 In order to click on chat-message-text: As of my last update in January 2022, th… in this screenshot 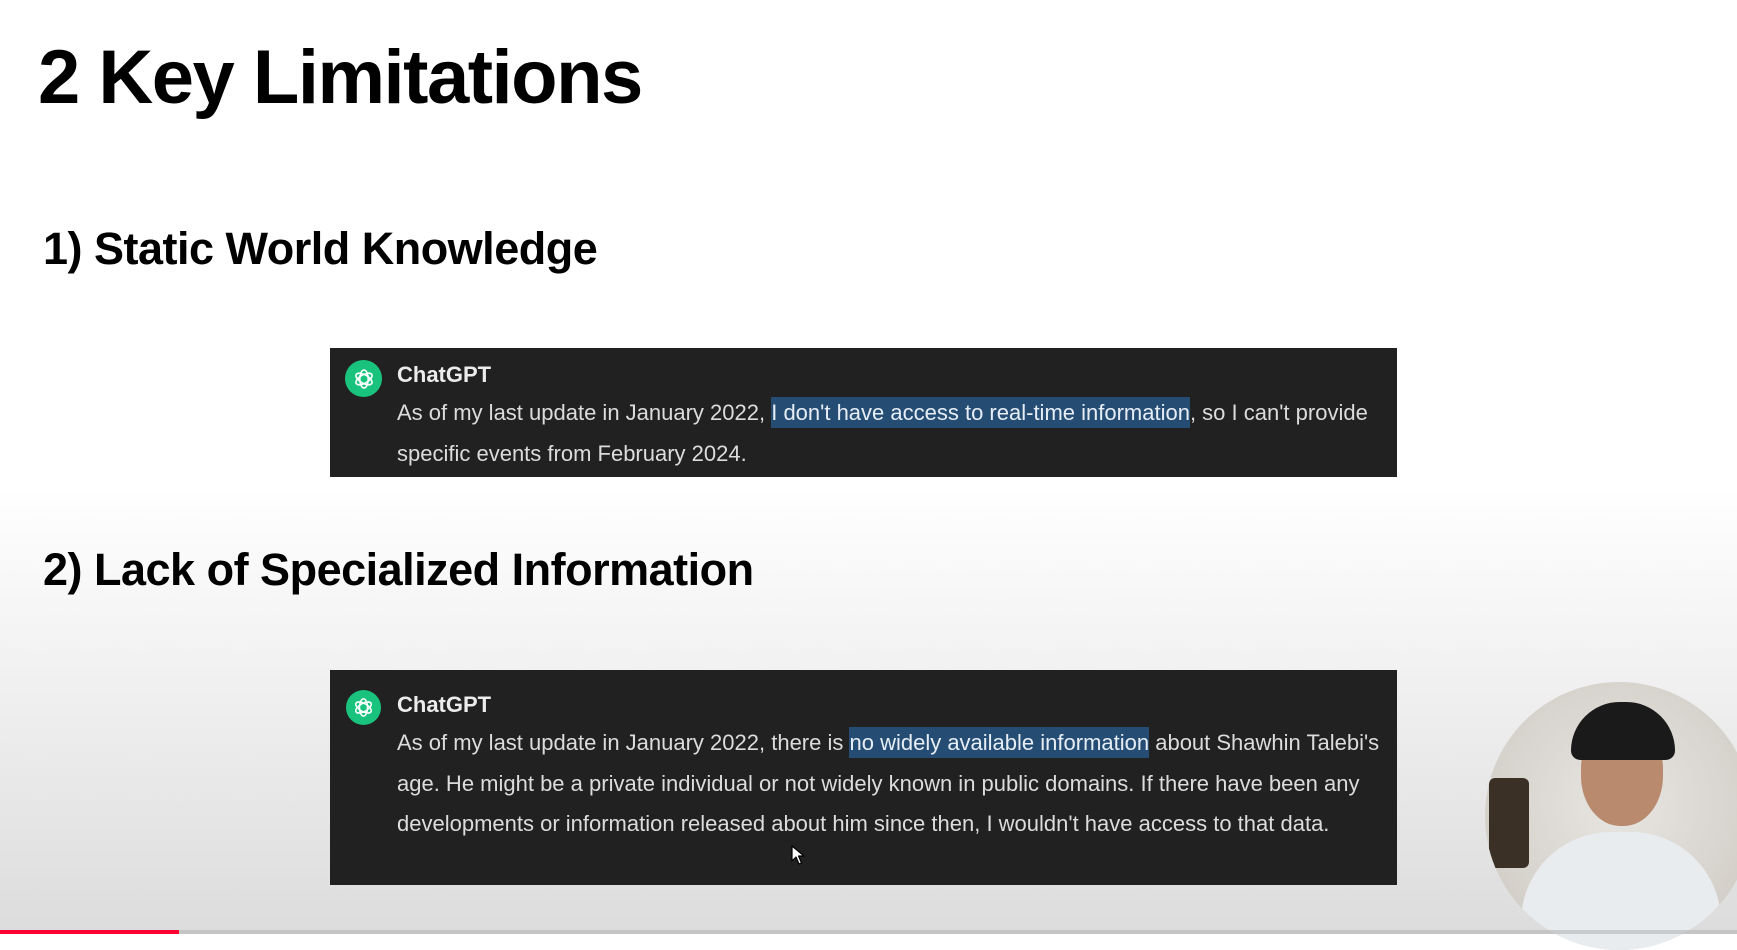, I will do `click(890, 784)`.